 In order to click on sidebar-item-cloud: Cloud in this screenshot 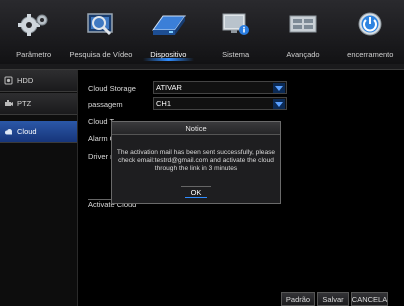, I will do `click(38, 132)`.